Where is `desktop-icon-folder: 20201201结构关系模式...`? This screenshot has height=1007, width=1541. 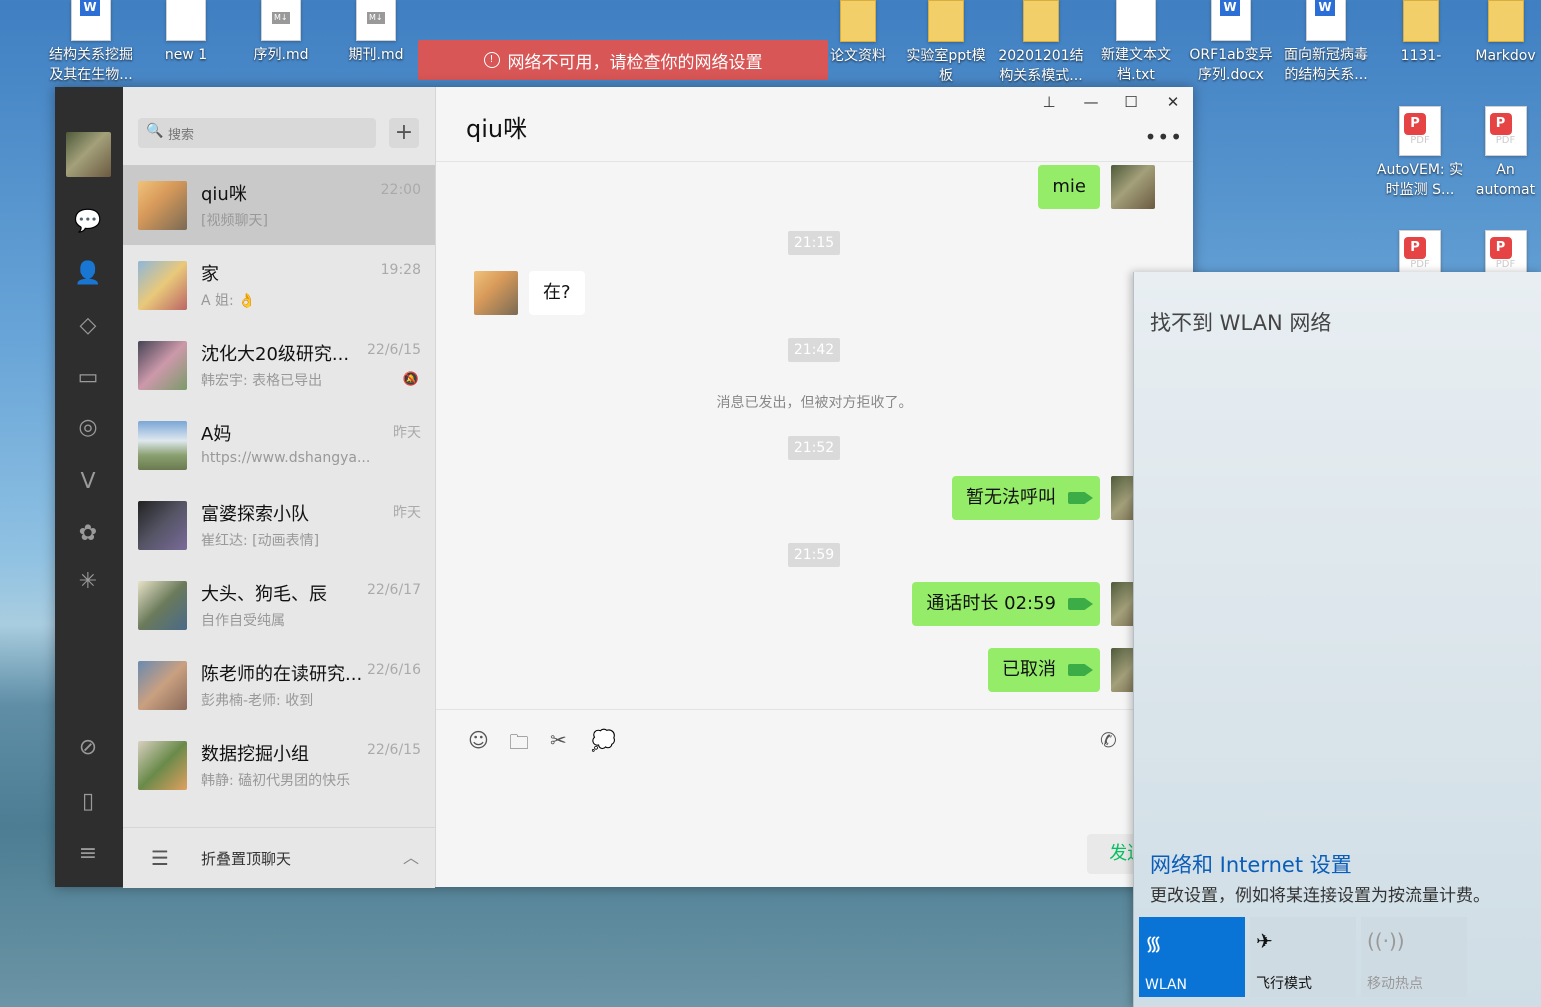 desktop-icon-folder: 20201201结构关系模式... is located at coordinates (1041, 43).